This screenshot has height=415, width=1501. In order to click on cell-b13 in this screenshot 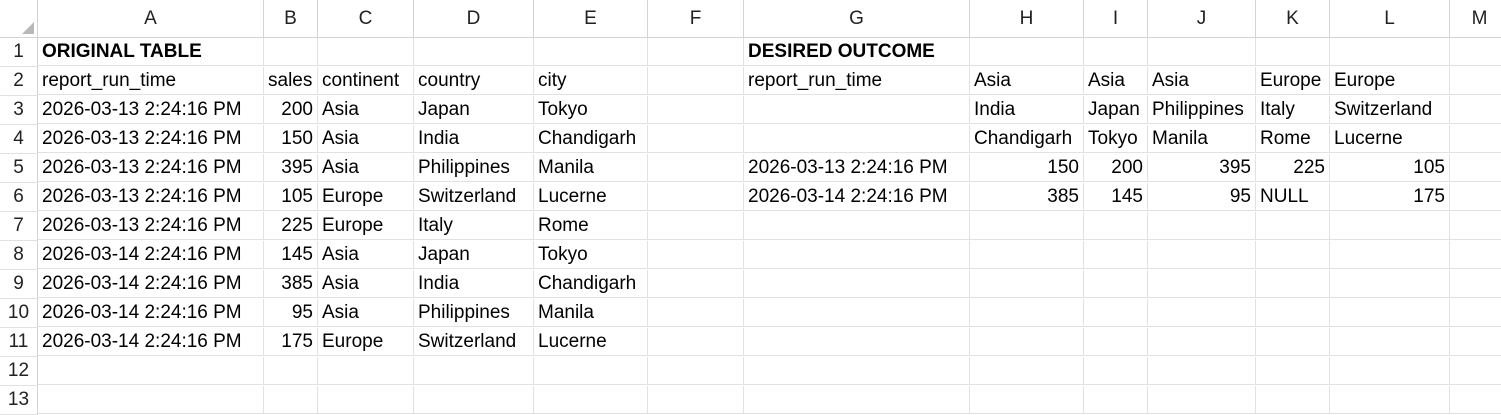, I will do `click(291, 400)`.